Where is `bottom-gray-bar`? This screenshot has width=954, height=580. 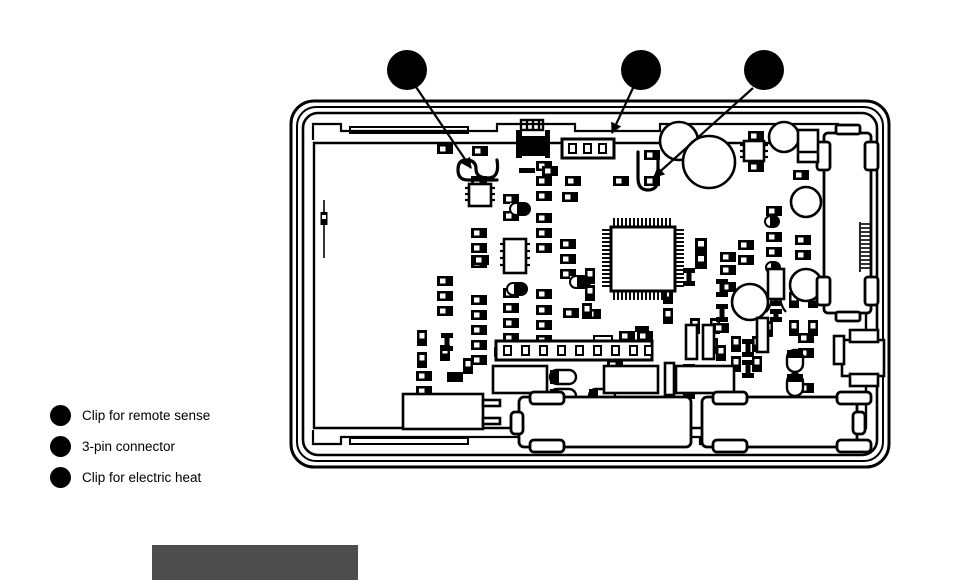
bottom-gray-bar is located at coordinates (255, 562).